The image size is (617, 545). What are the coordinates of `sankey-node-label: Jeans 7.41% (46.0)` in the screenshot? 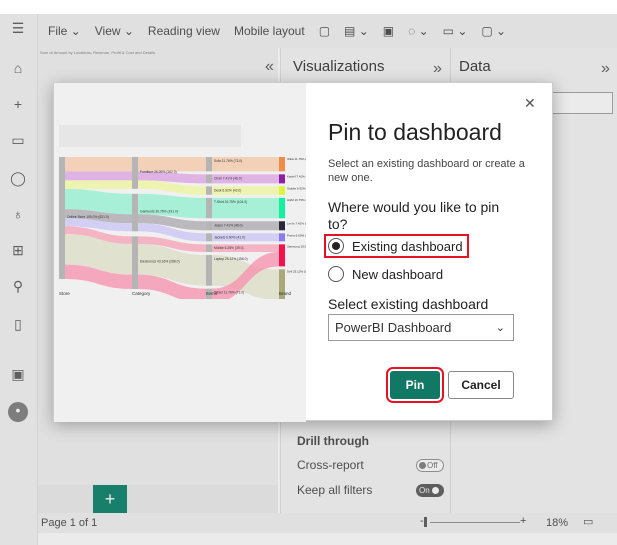 It's located at (228, 225).